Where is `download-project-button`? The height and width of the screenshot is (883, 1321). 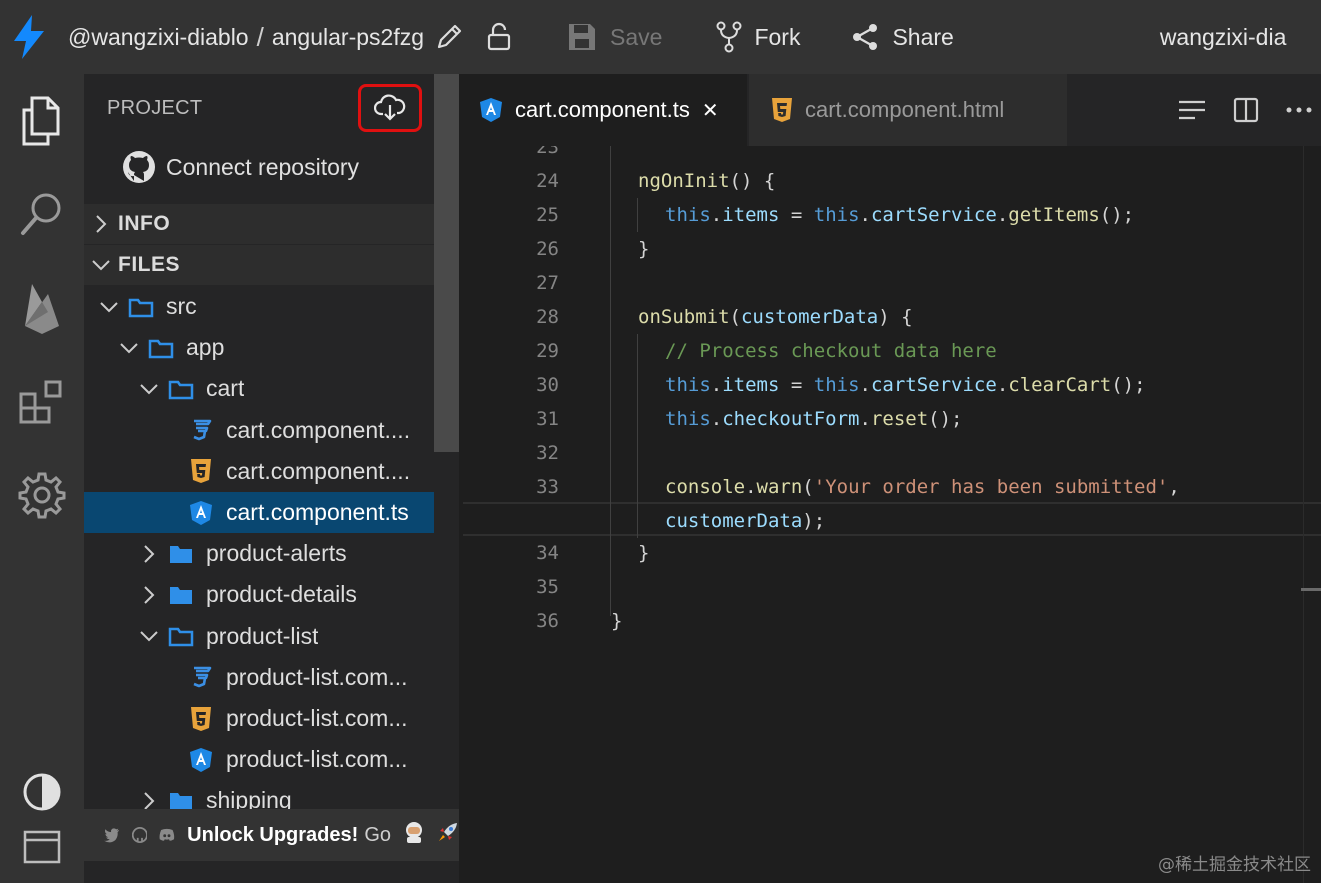 download-project-button is located at coordinates (390, 108).